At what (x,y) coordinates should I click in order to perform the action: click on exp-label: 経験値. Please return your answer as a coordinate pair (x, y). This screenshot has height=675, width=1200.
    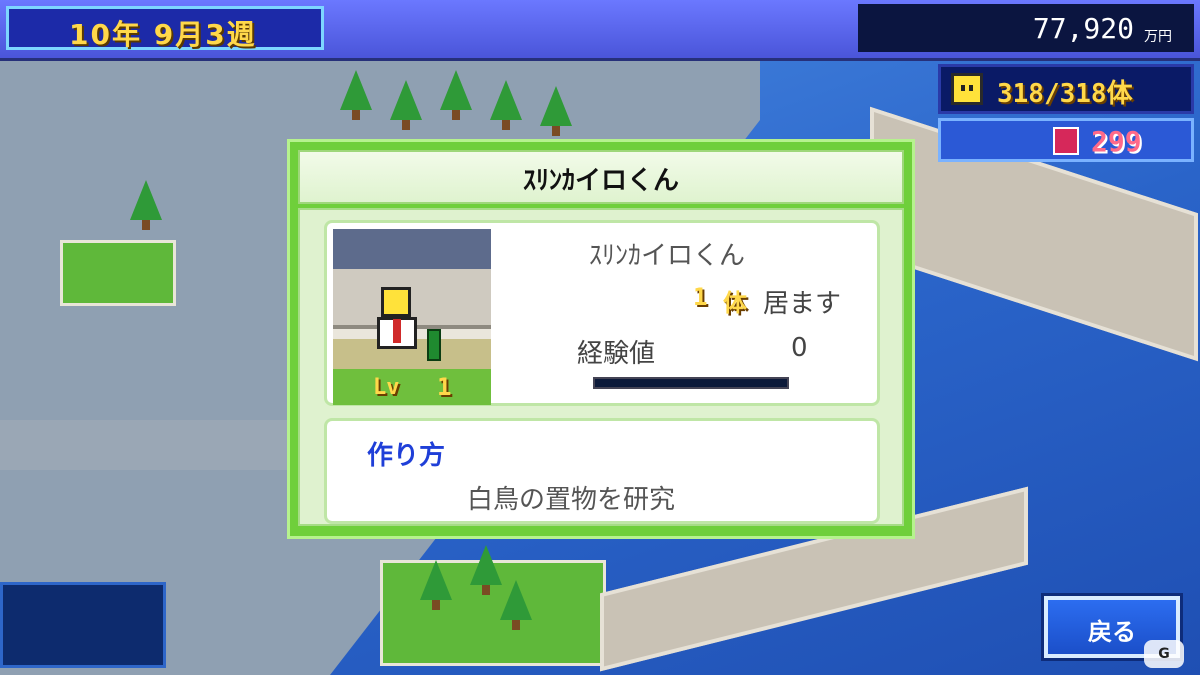
    Looking at the image, I should click on (616, 354).